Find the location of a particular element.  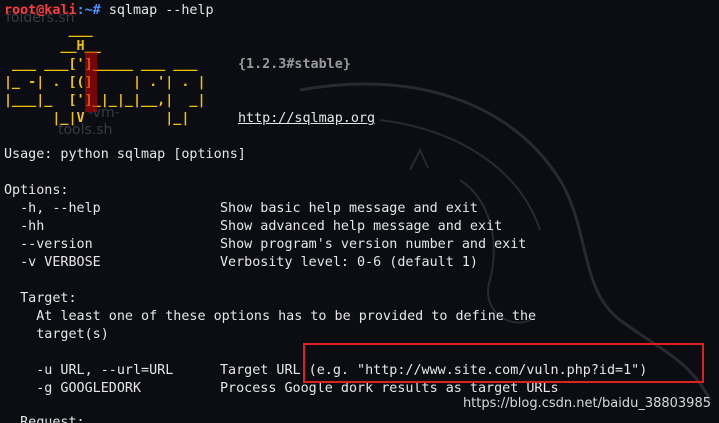

prompt-path: :~# is located at coordinates (92, 10).